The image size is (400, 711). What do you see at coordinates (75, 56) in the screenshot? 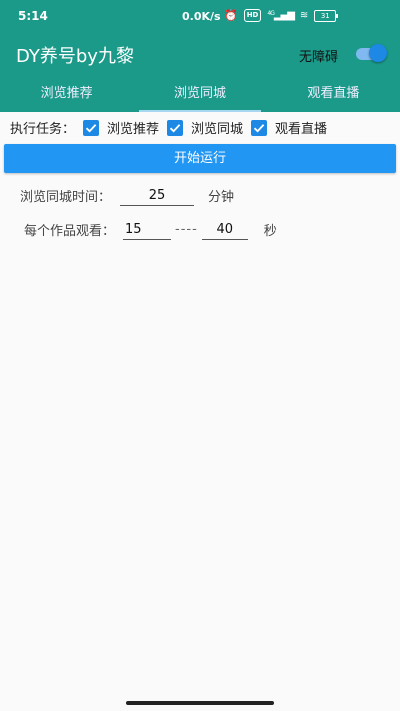
I see `app-title: DY养号by九黎` at bounding box center [75, 56].